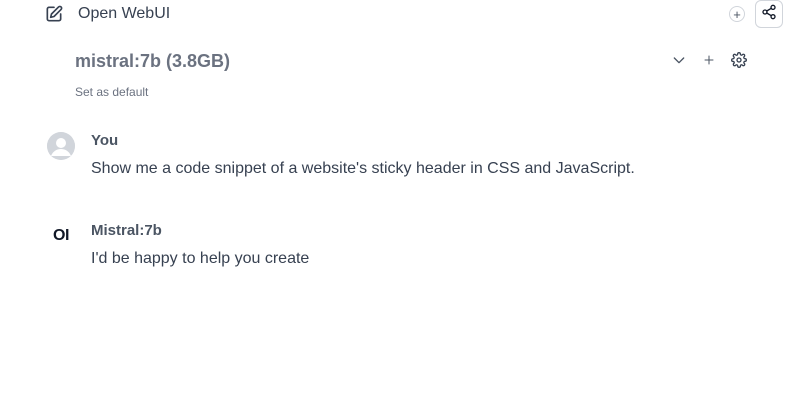 The height and width of the screenshot is (409, 795). What do you see at coordinates (415, 62) in the screenshot?
I see `model-selector: mistral:7b (3.8GB)` at bounding box center [415, 62].